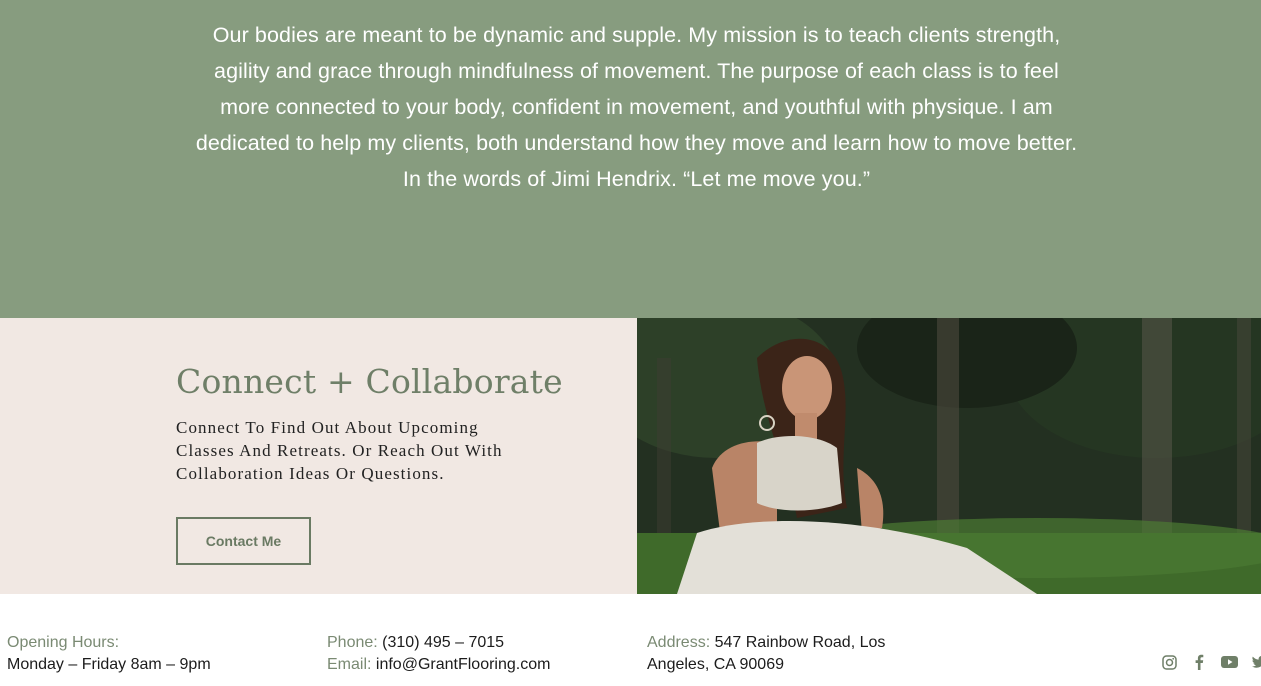  Describe the element at coordinates (443, 642) in the screenshot. I see `phone-value: (310) 495 – 7015` at that location.